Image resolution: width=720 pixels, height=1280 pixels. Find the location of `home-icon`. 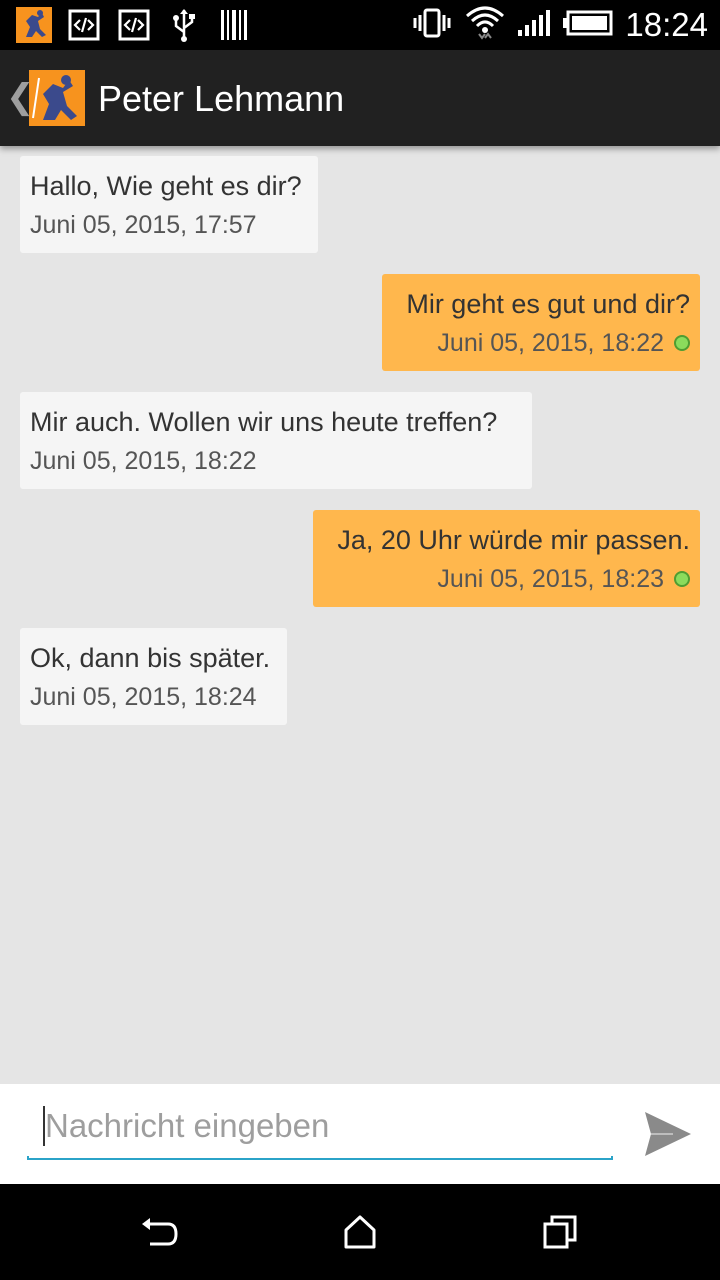

home-icon is located at coordinates (360, 1232).